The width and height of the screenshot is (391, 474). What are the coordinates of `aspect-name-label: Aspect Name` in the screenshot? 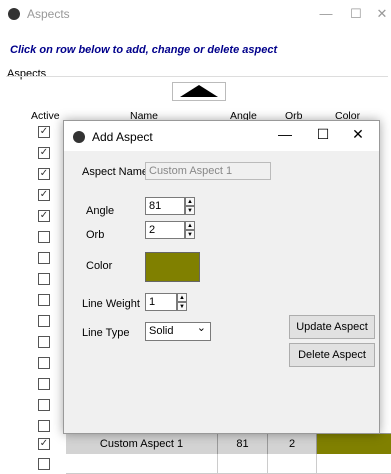 It's located at (115, 172).